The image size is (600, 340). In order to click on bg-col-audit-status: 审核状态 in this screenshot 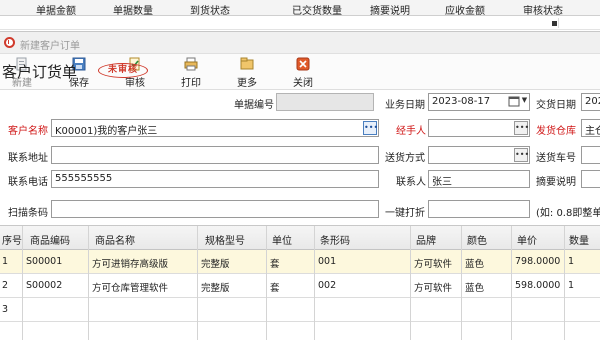, I will do `click(543, 11)`.